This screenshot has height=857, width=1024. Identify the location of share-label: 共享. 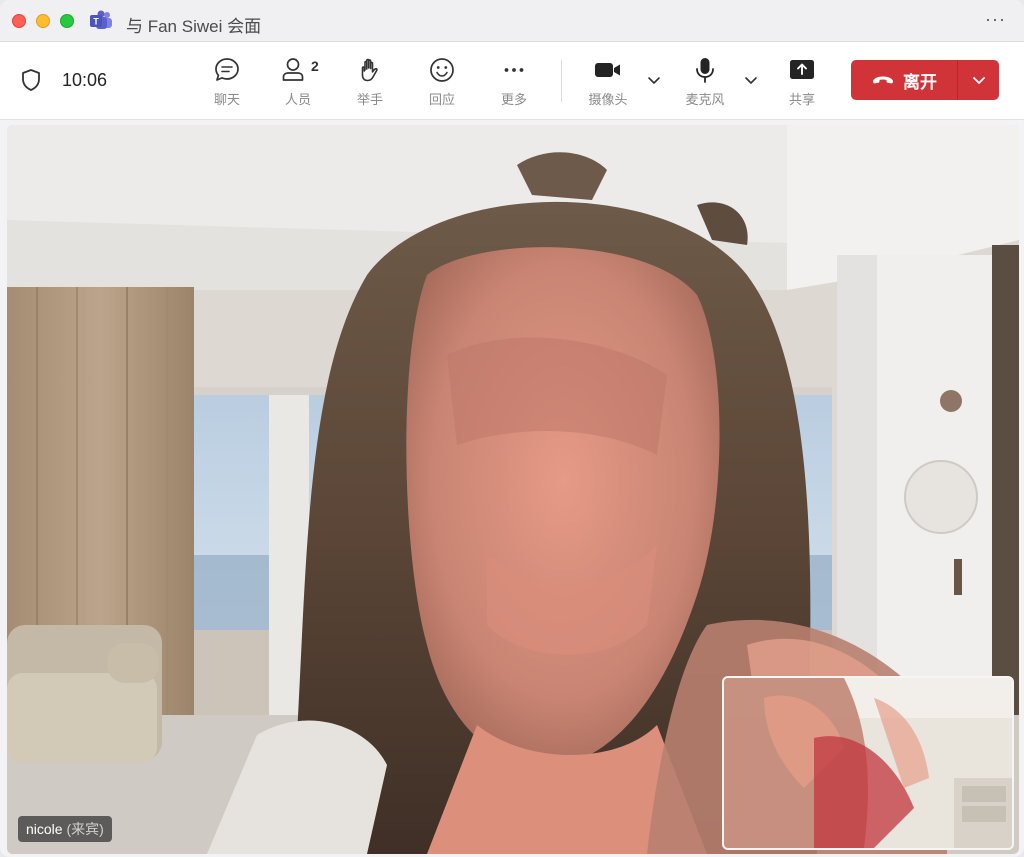
(801, 99).